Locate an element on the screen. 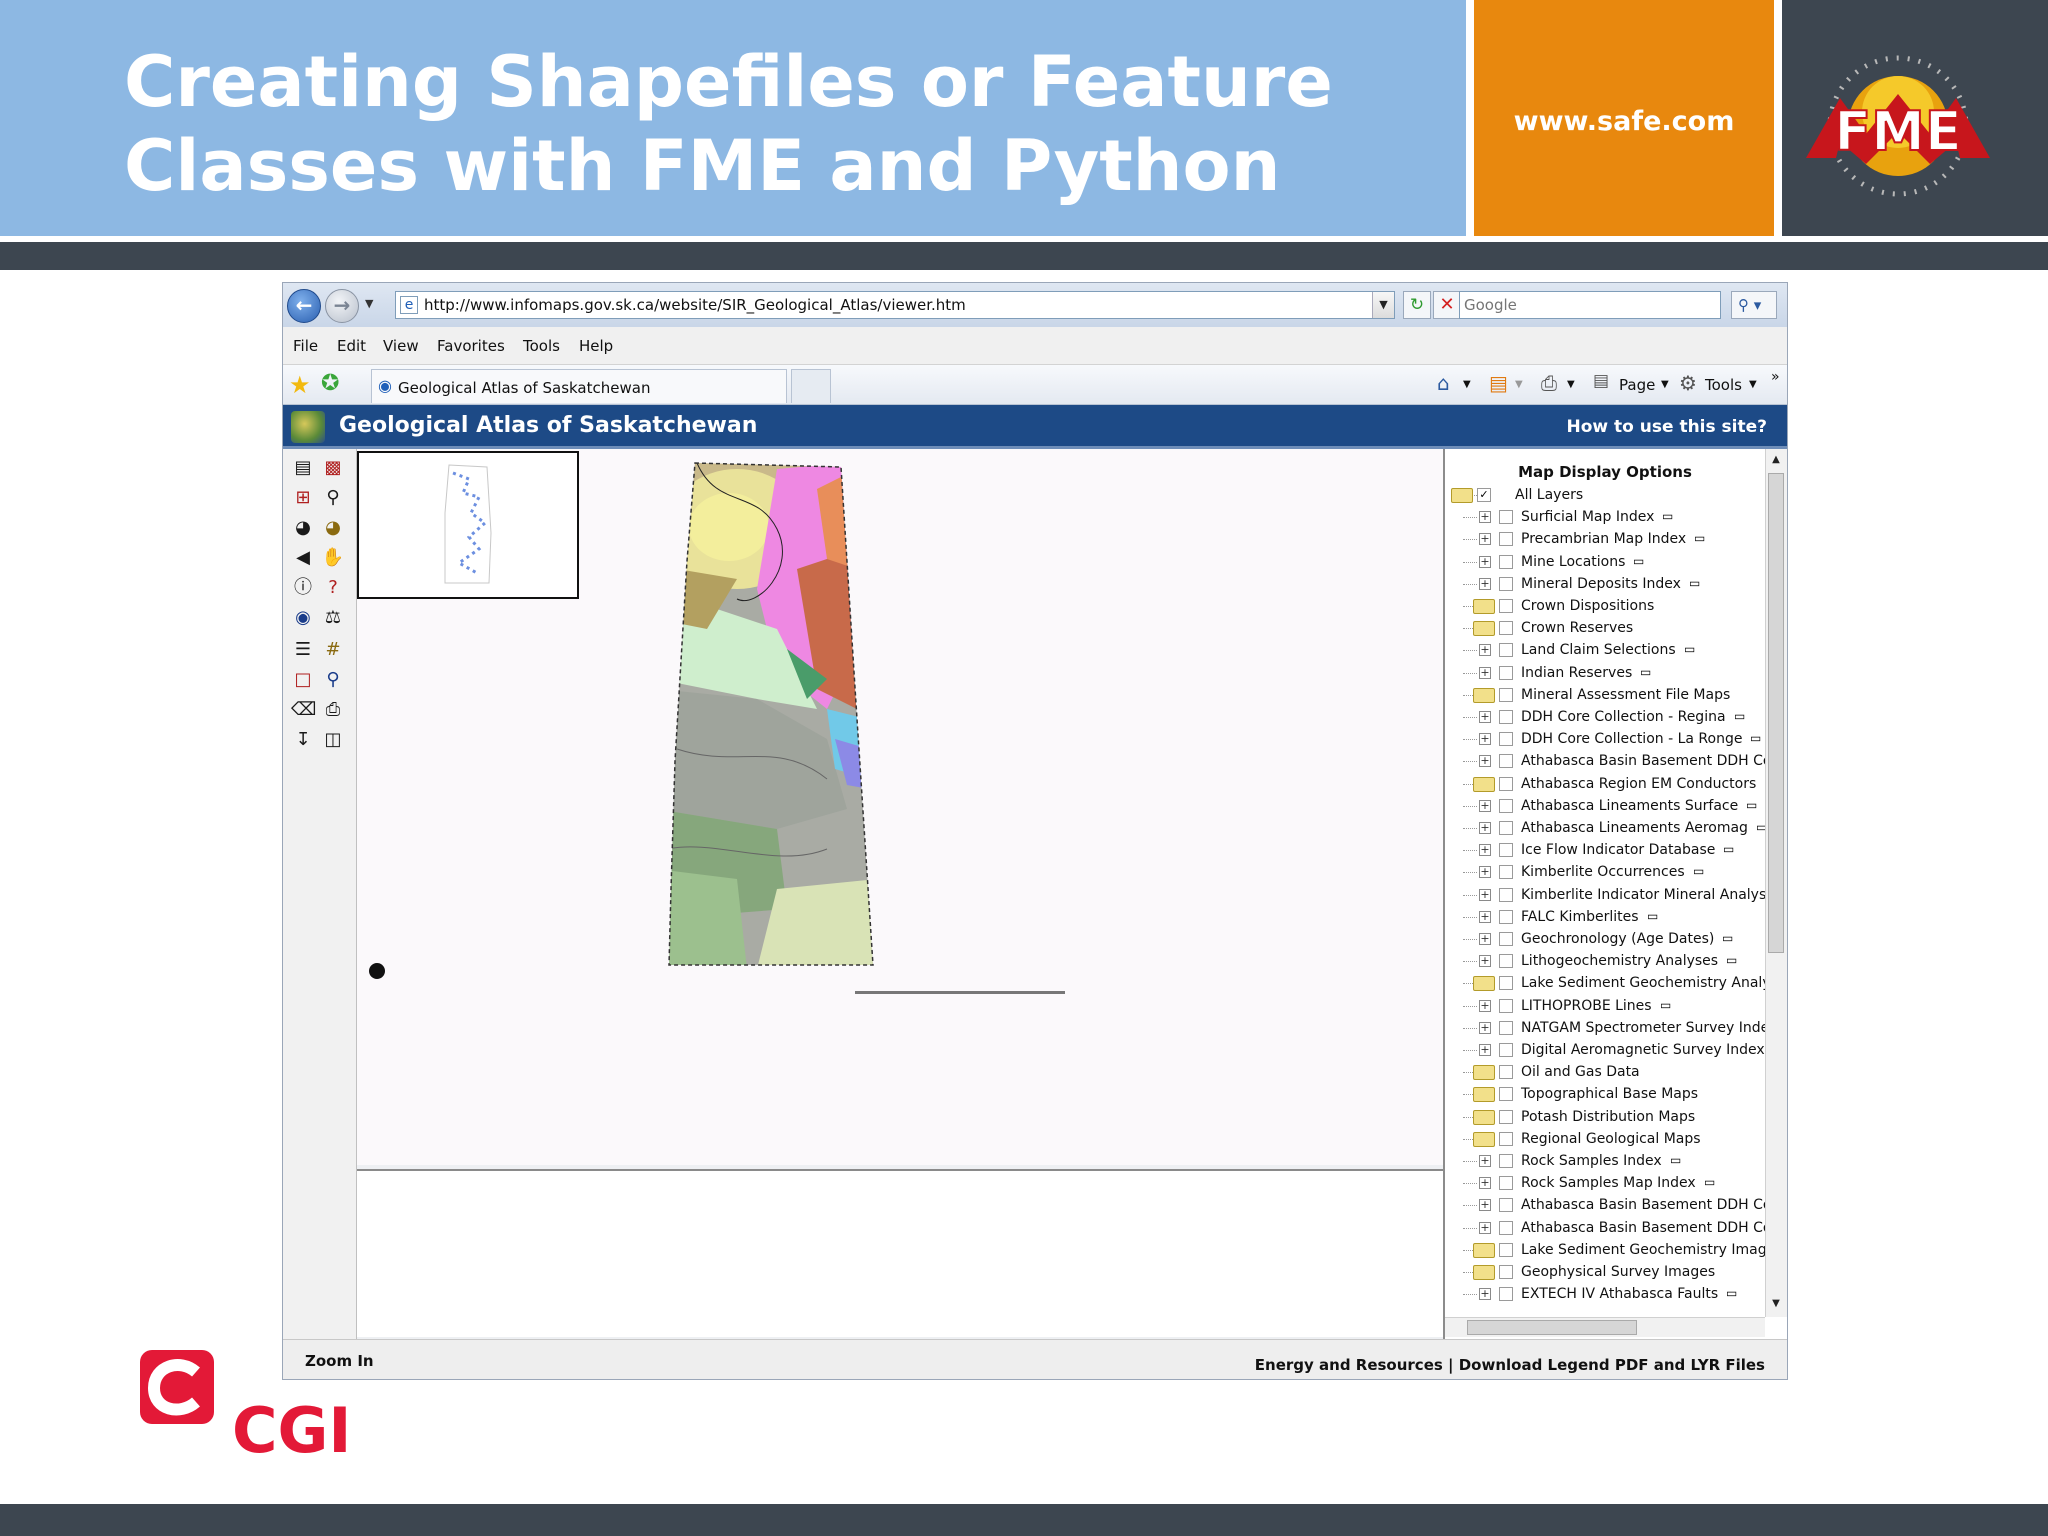 Image resolution: width=2048 pixels, height=1536 pixels. page-dropdown-icon: ▼ is located at coordinates (1665, 384).